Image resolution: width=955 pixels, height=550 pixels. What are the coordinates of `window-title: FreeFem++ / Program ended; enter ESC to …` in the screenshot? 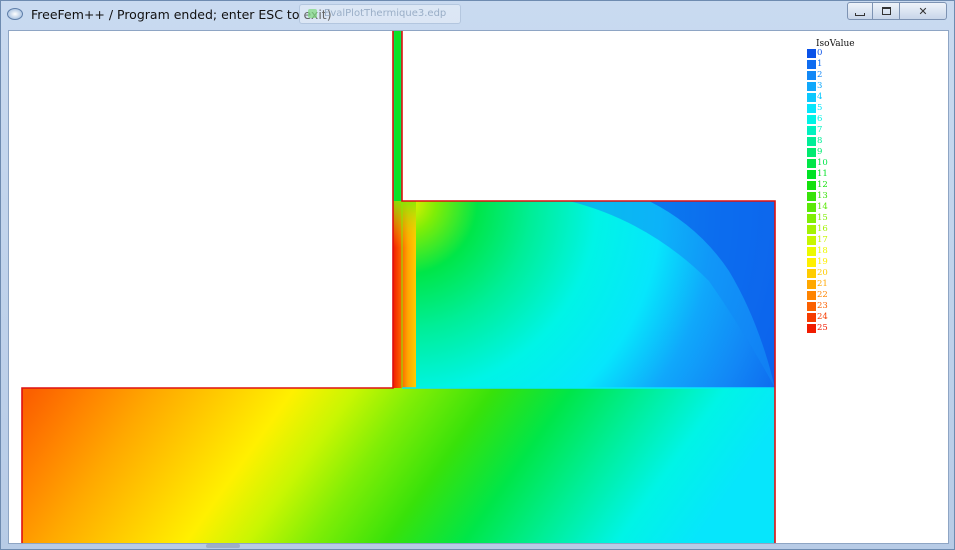 It's located at (181, 14).